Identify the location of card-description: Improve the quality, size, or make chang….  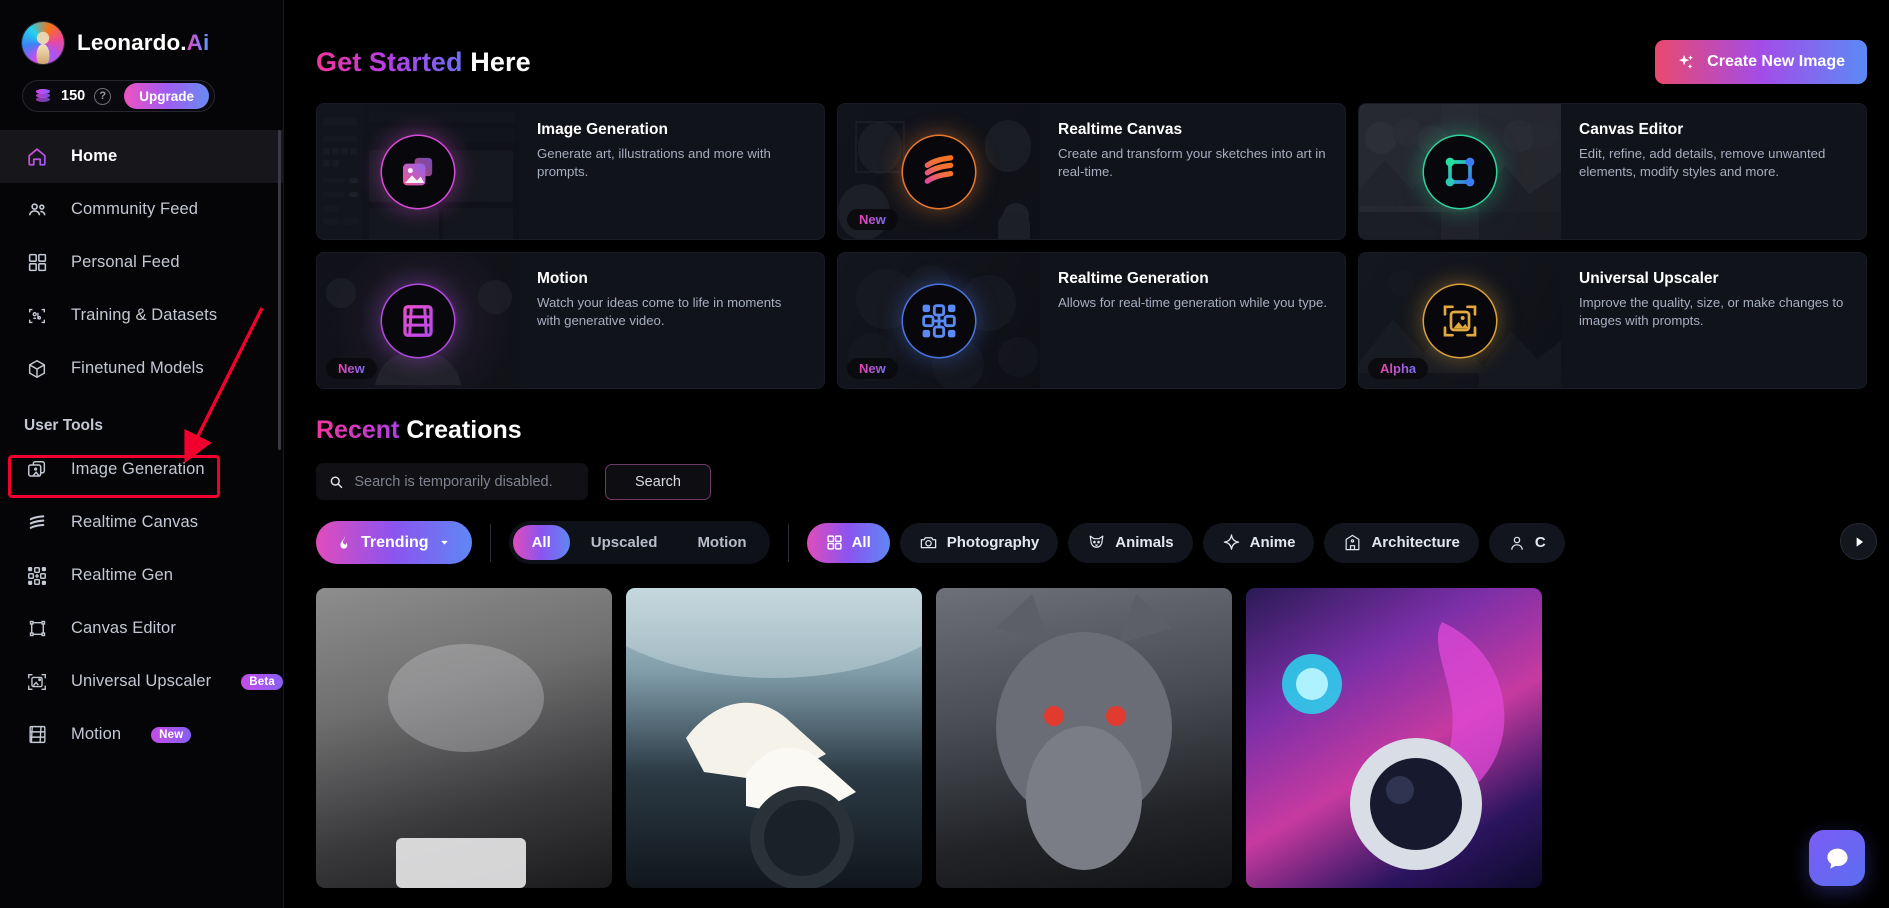
(1711, 312).